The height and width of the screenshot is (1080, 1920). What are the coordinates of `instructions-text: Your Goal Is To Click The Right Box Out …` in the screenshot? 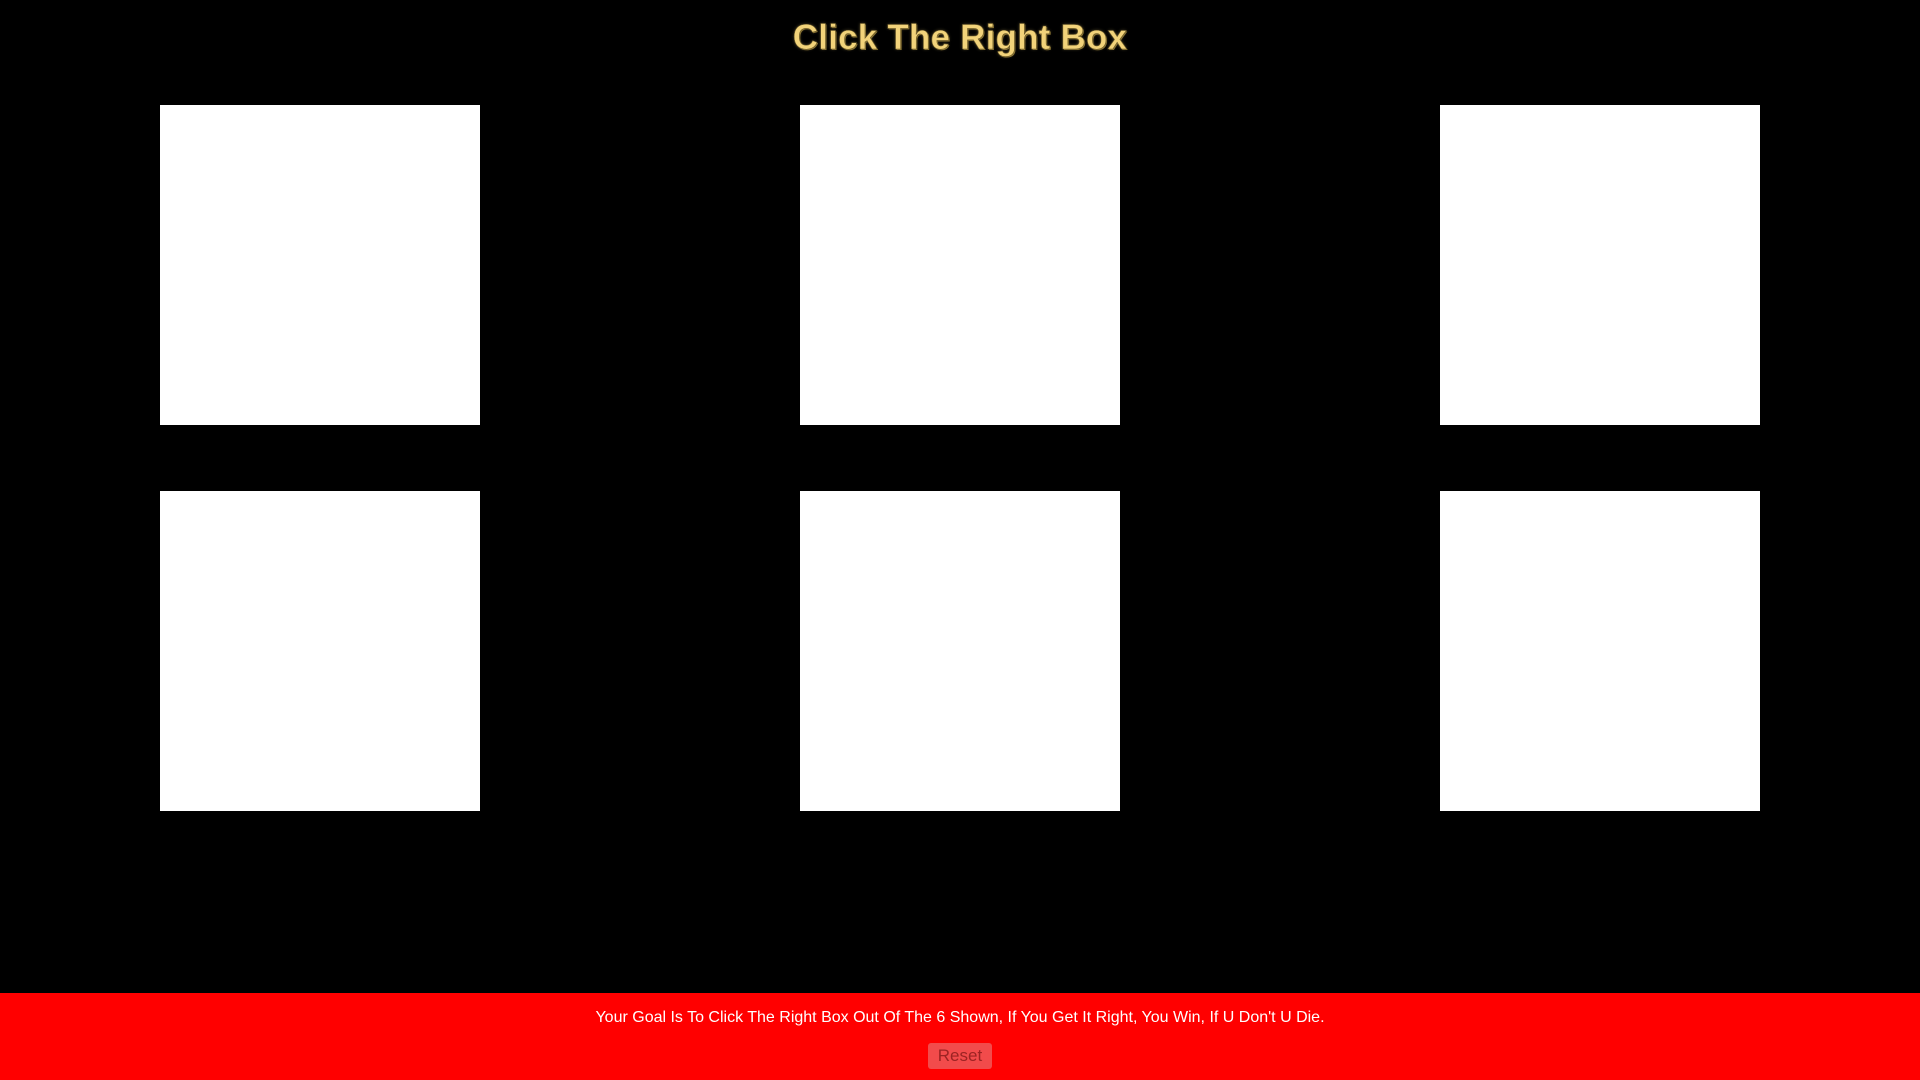 It's located at (960, 1017).